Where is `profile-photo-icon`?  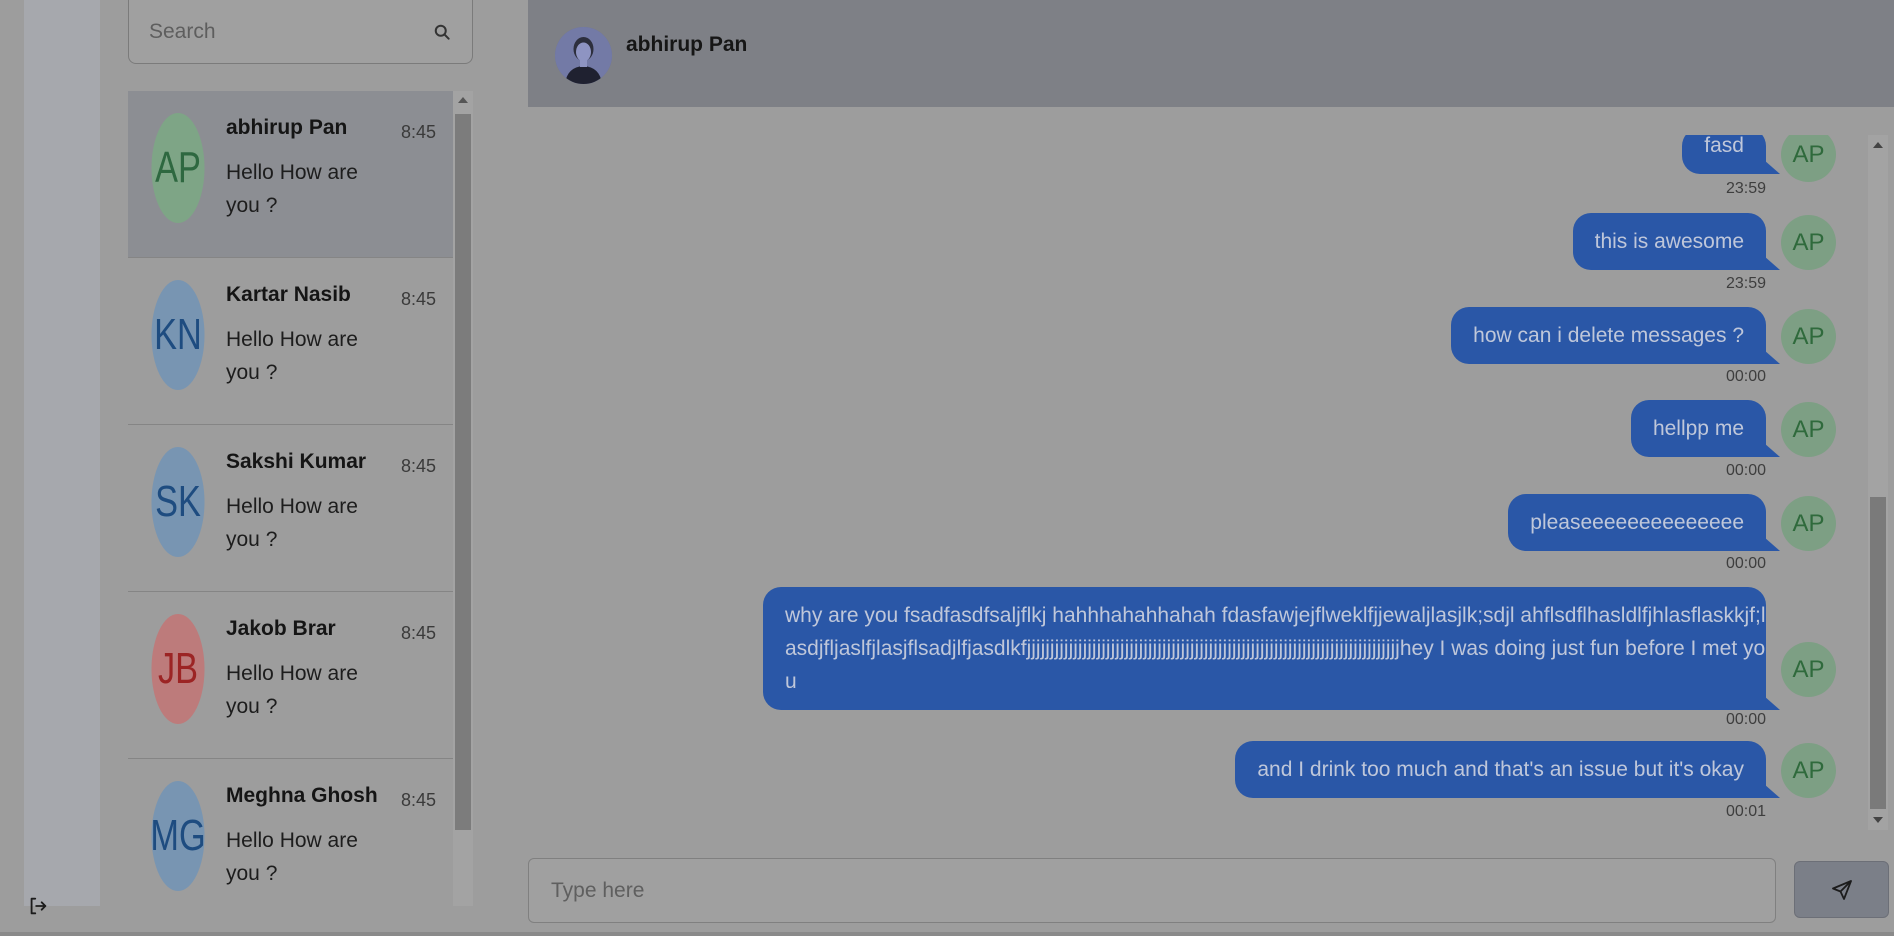
profile-photo-icon is located at coordinates (583, 55).